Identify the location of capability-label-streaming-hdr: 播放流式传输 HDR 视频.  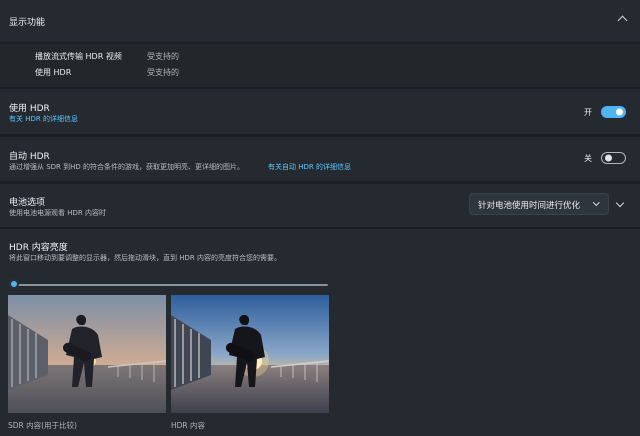
(78, 56).